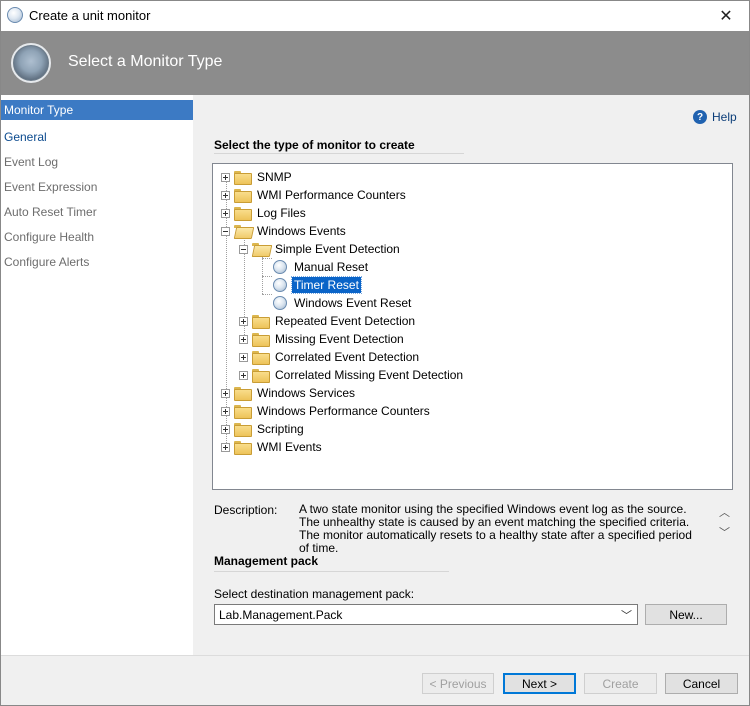 The height and width of the screenshot is (706, 750). I want to click on management-pack-select-label: Select destination management pack:, so click(314, 594).